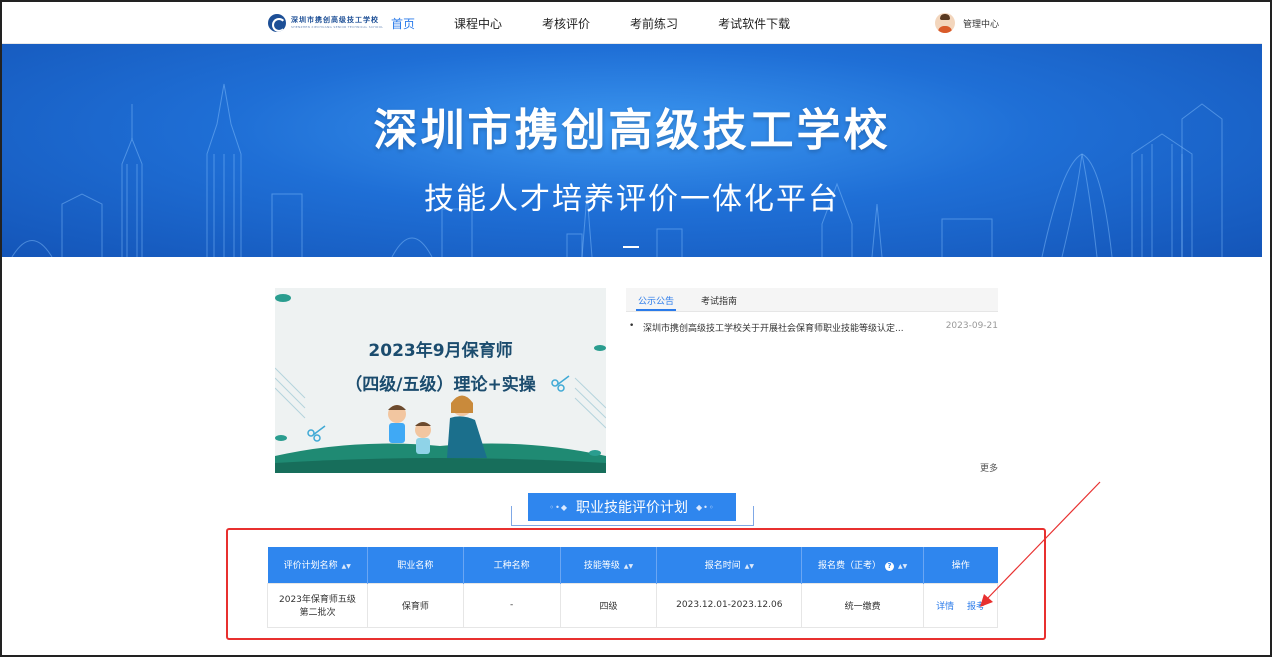 This screenshot has width=1272, height=657. I want to click on school-emblem-icon, so click(277, 23).